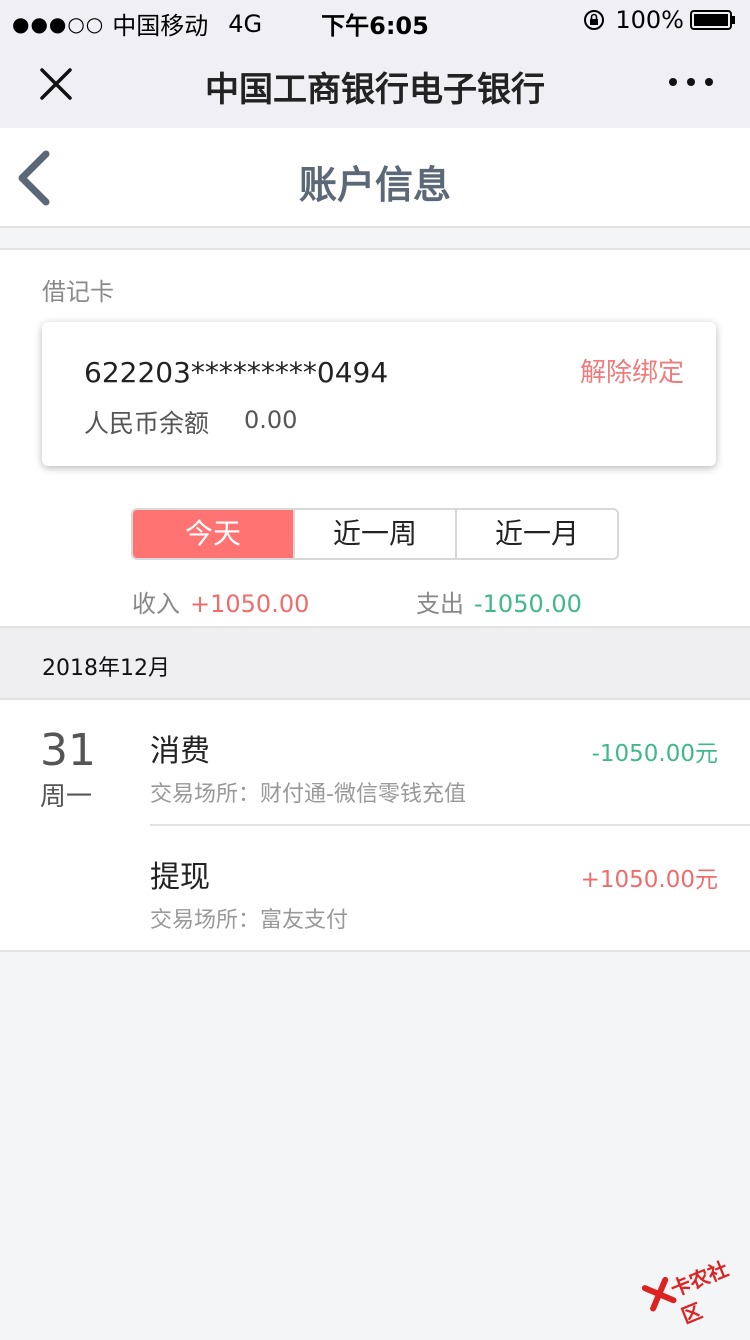 Image resolution: width=750 pixels, height=1340 pixels. I want to click on status-bar: ●●●○○ 中国移动 4G 下午6:05 100%, so click(375, 20).